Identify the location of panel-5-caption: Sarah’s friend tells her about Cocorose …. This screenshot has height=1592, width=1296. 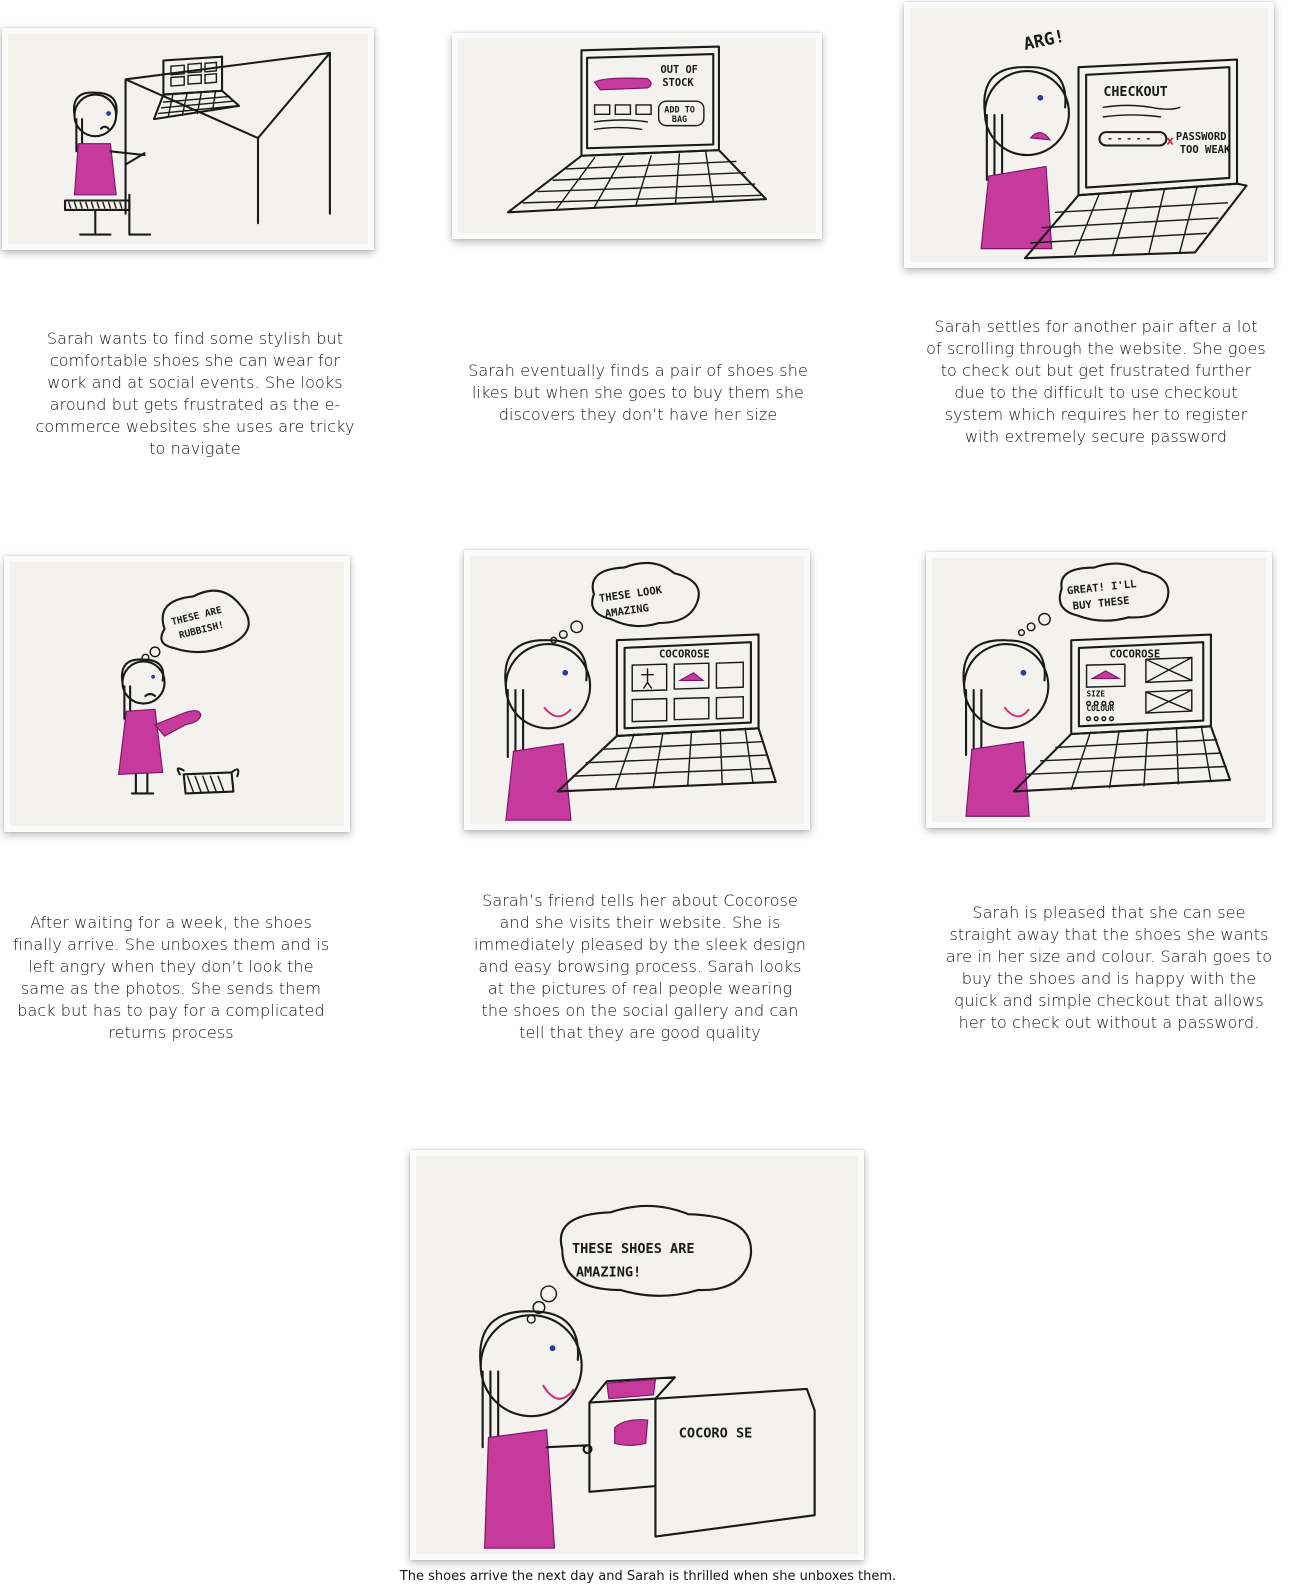
(640, 966).